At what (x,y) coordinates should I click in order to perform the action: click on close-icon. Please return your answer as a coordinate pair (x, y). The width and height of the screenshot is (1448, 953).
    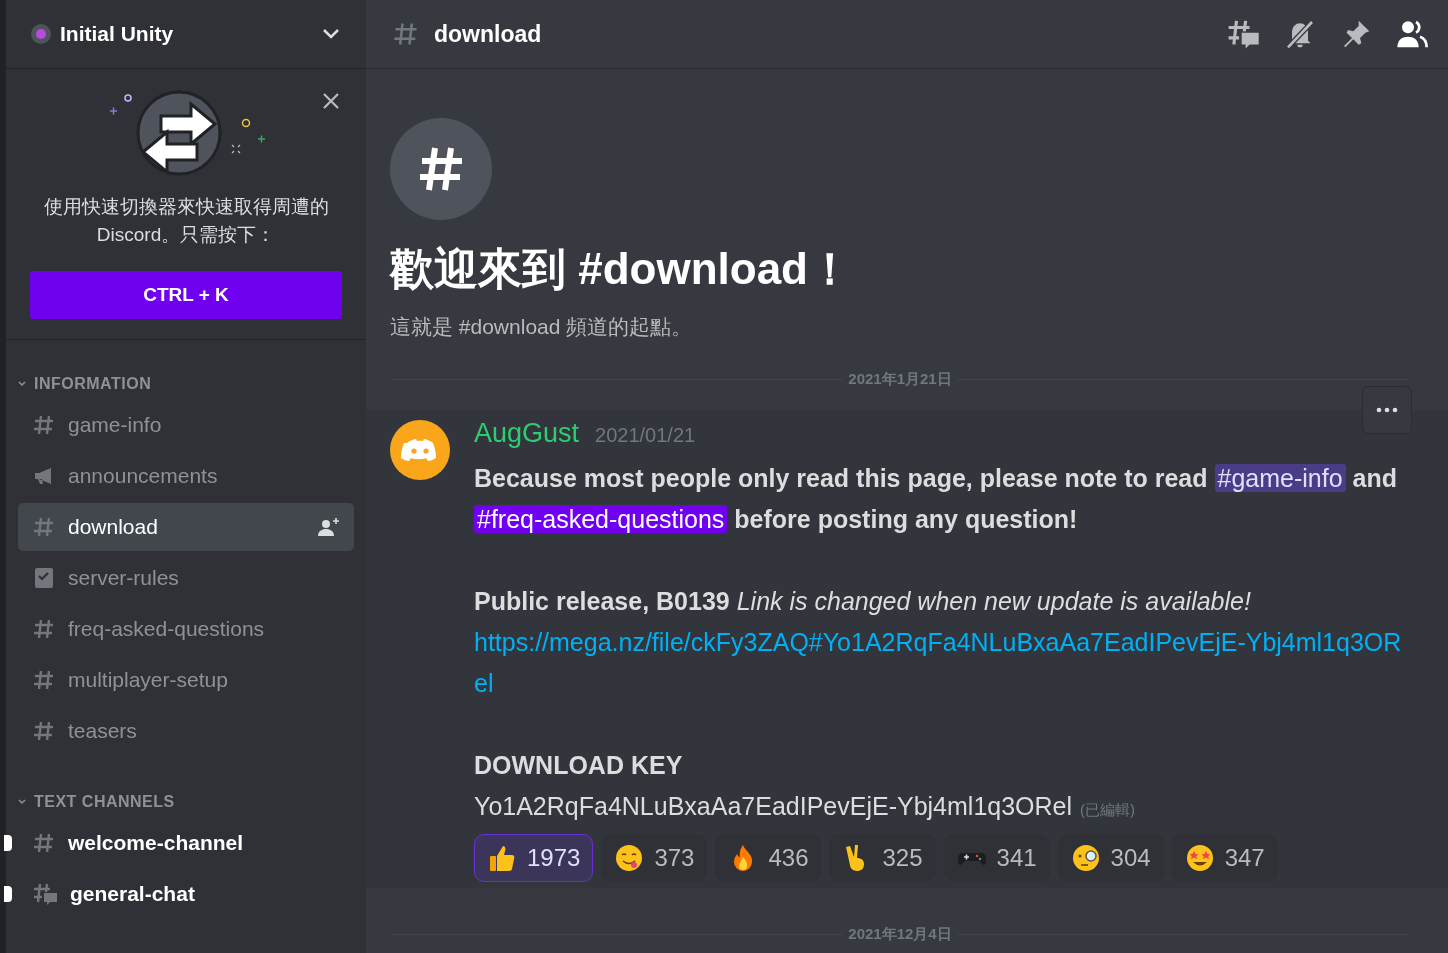
    Looking at the image, I should click on (331, 101).